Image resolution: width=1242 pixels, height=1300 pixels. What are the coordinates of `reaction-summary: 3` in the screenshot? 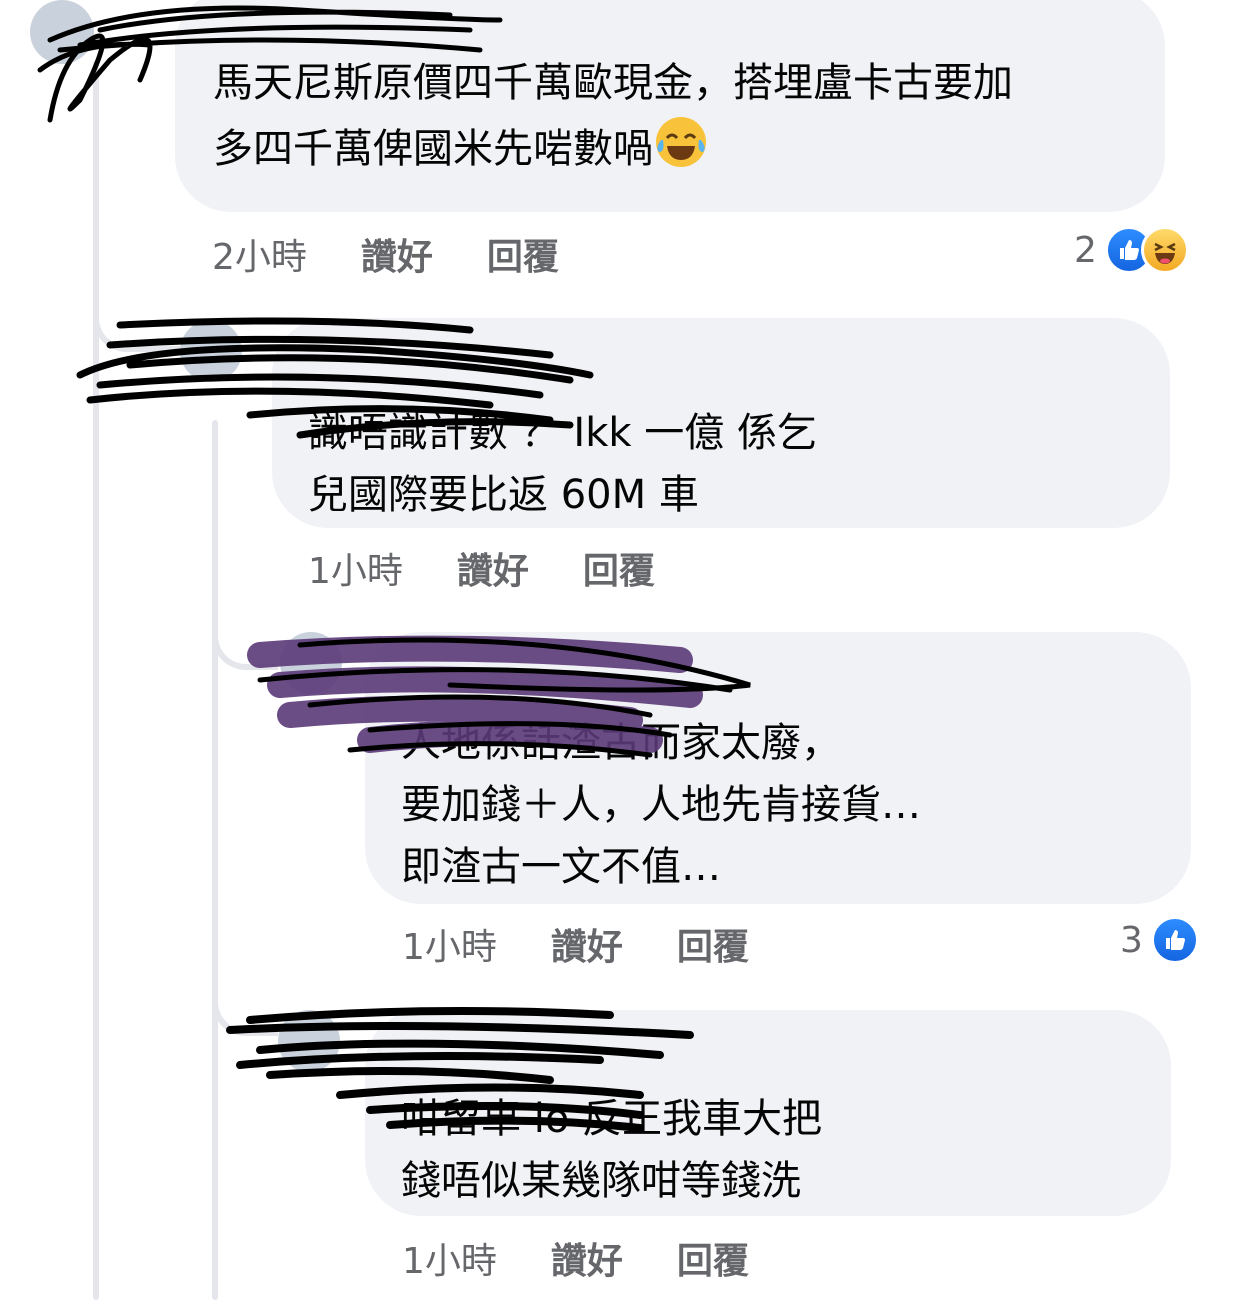 It's located at (1159, 940).